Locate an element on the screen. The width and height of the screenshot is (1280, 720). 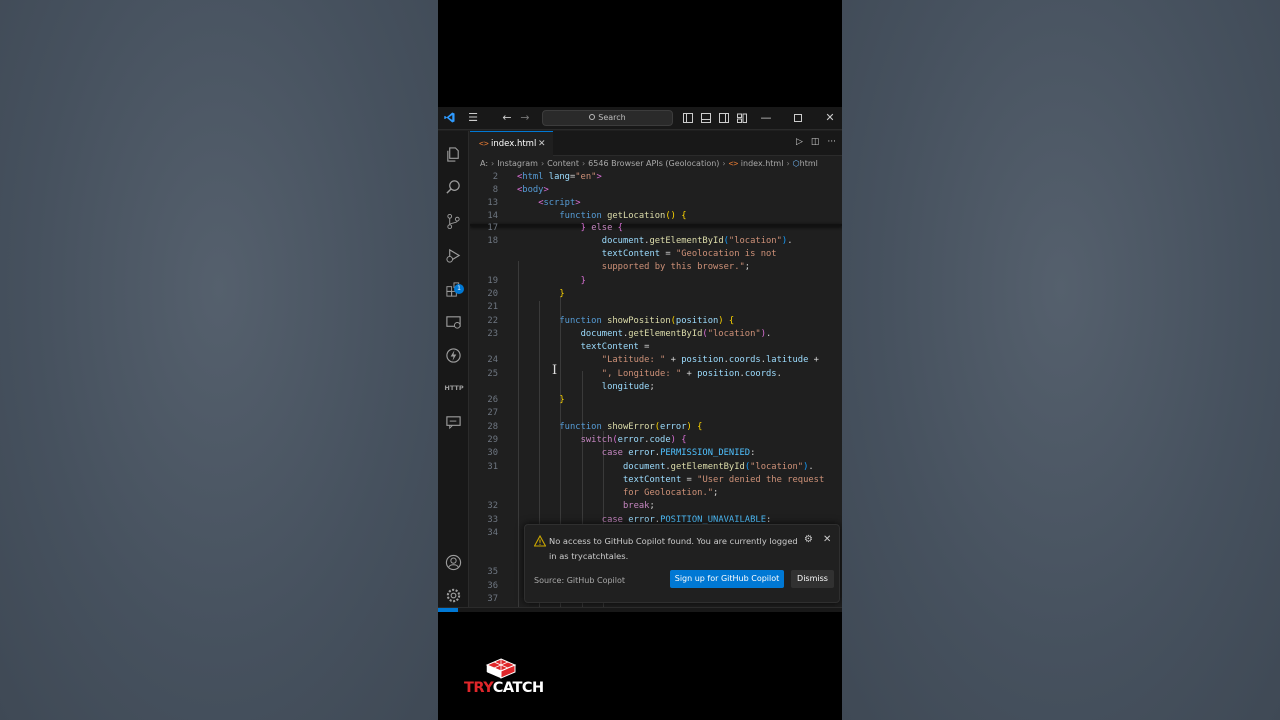
code-text: break; is located at coordinates (639, 506).